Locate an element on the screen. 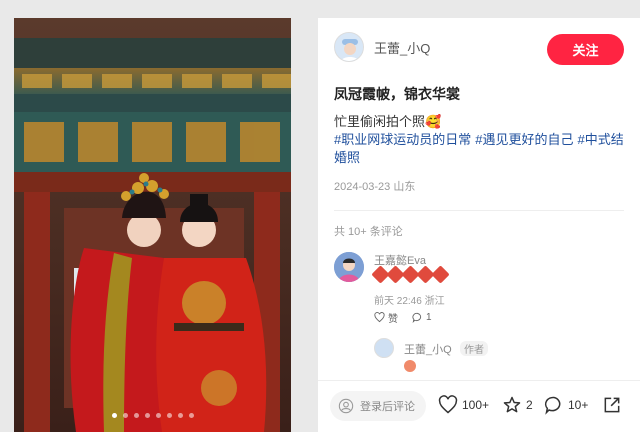 The image size is (640, 432). post-meta: 2024-03-23 山东 is located at coordinates (374, 186).